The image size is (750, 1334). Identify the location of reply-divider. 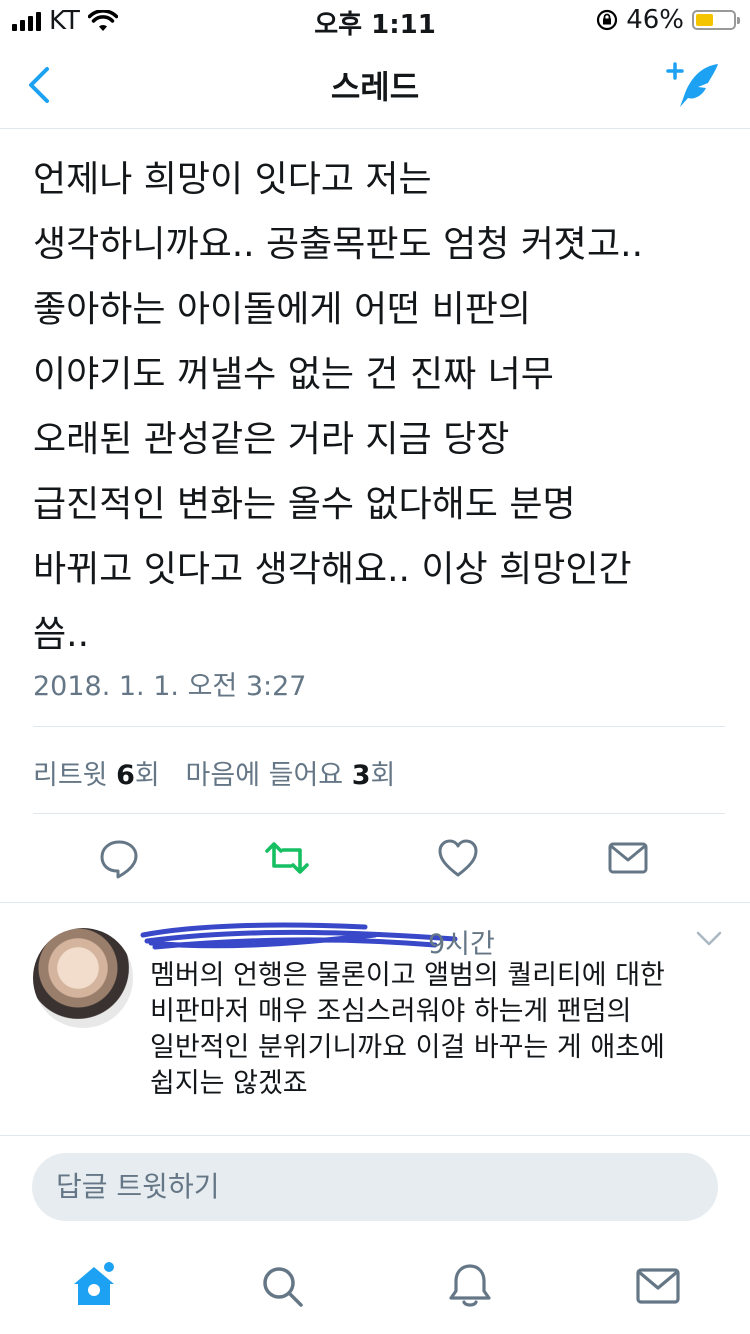
(375, 1135).